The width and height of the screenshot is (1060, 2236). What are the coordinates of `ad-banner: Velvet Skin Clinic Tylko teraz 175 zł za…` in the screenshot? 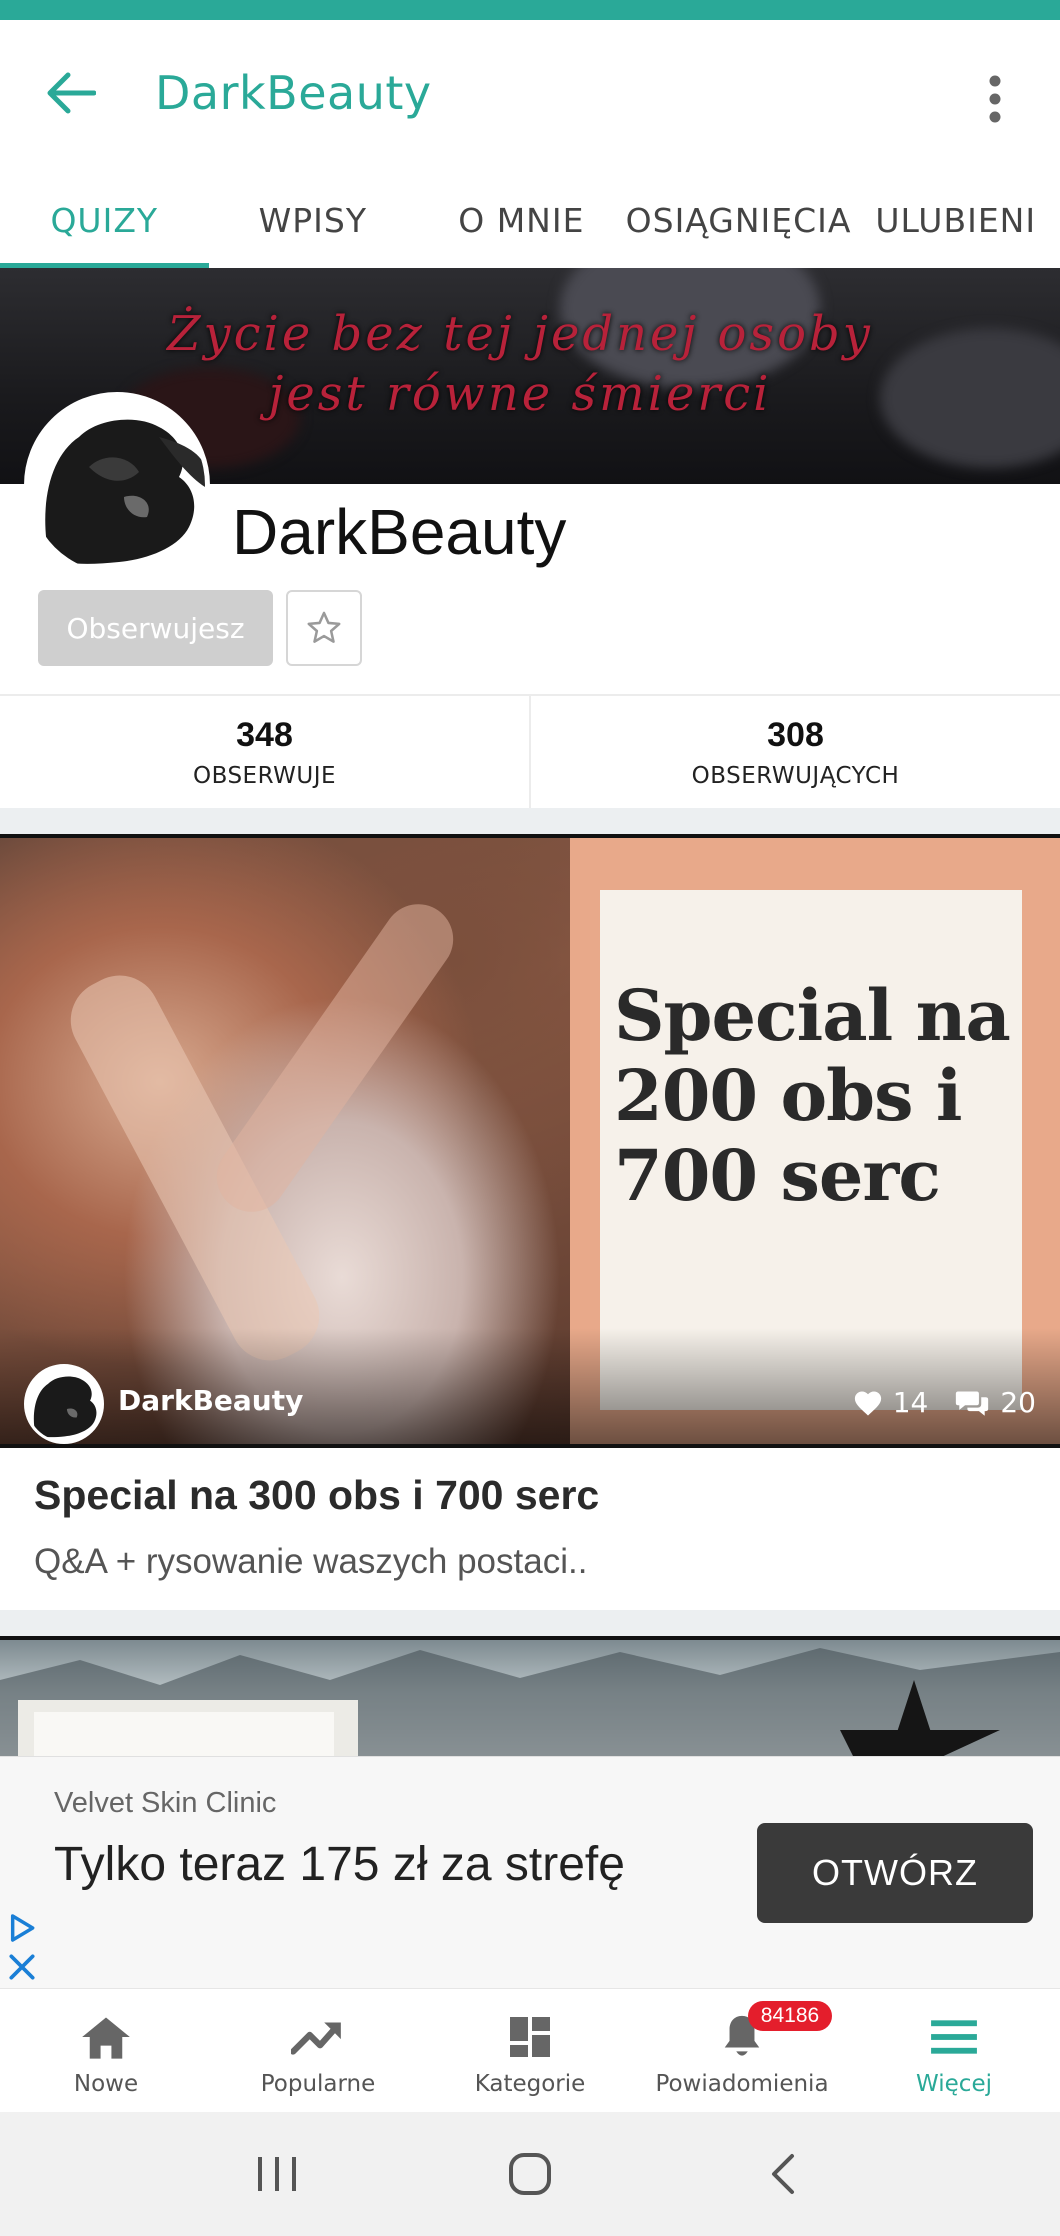 It's located at (530, 1872).